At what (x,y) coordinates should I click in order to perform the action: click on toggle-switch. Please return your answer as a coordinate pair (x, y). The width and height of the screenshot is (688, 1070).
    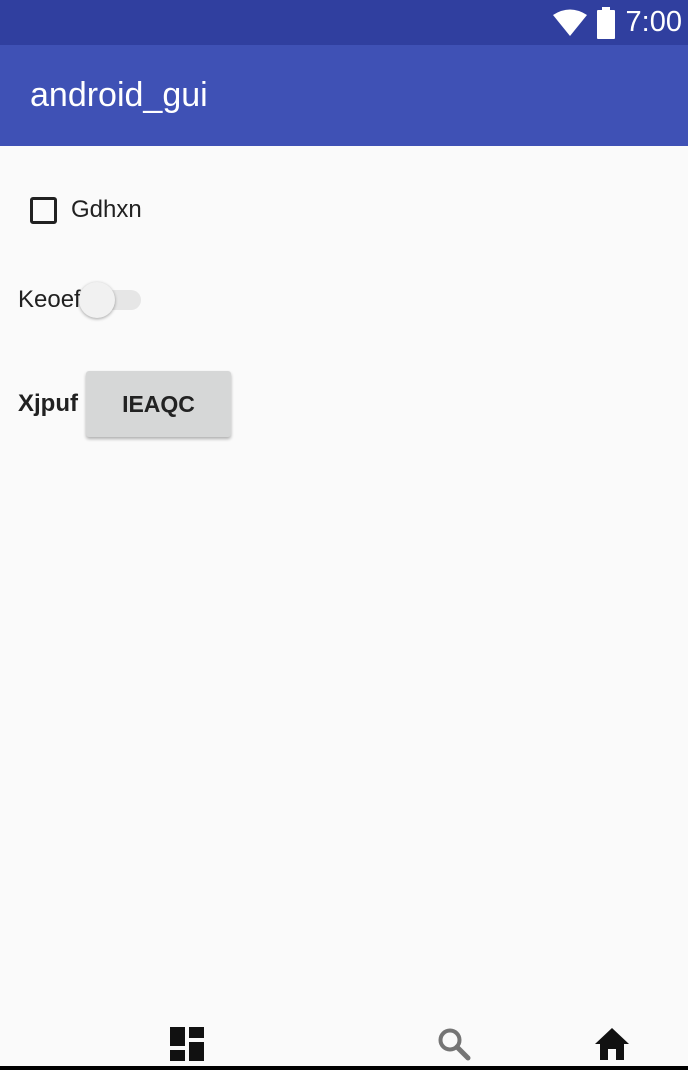
    Looking at the image, I should click on (111, 300).